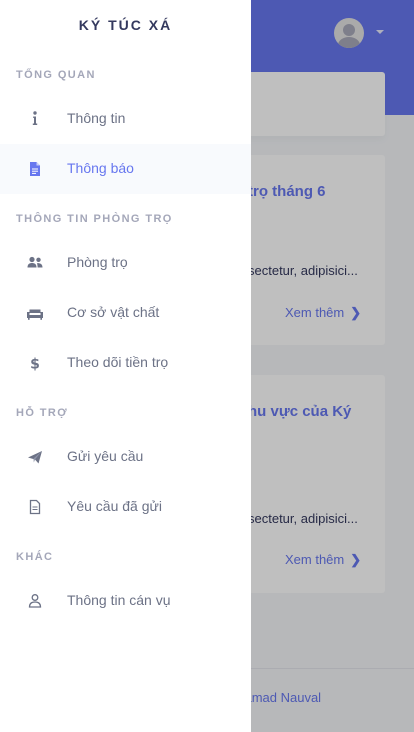 The image size is (414, 732). Describe the element at coordinates (56, 75) in the screenshot. I see `menu-header-overview: TỔNG QUAN` at that location.